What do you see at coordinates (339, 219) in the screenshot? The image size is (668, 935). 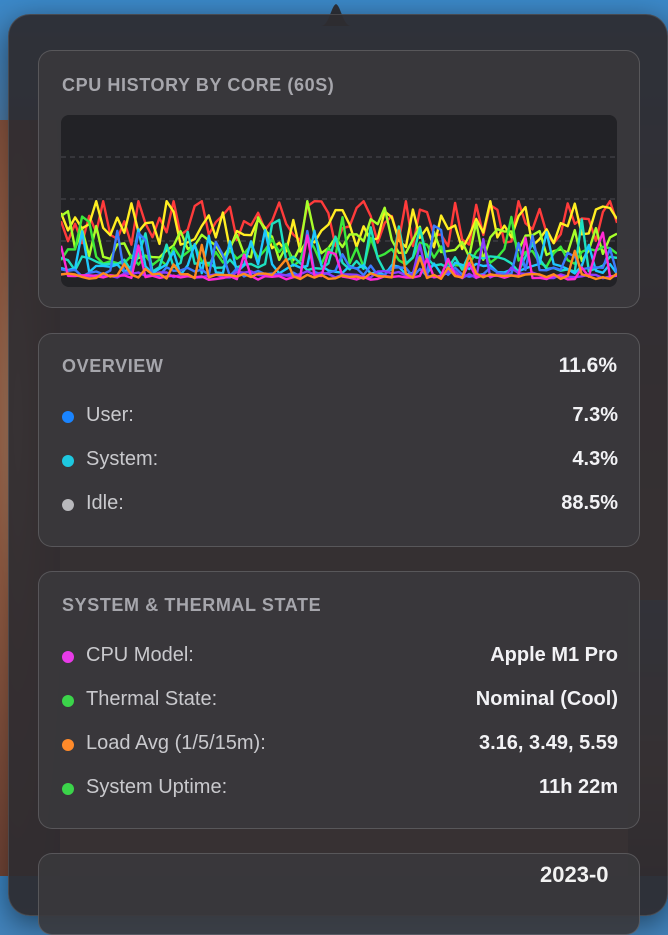 I see `cpu-history-graph` at bounding box center [339, 219].